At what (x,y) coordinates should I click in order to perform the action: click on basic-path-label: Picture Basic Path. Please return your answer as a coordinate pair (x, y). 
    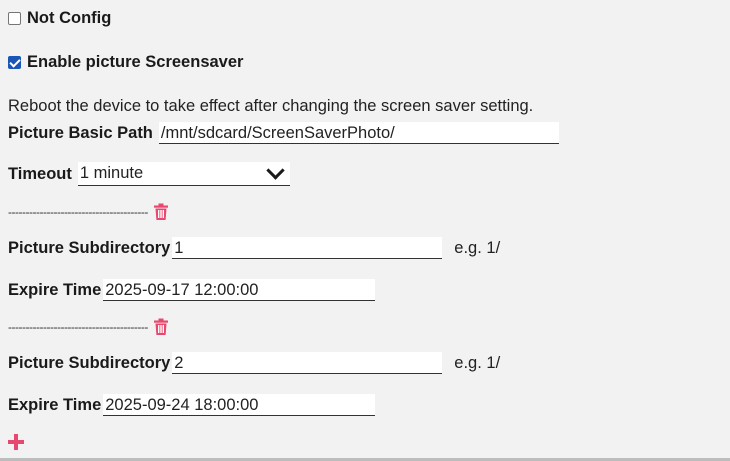
    Looking at the image, I should click on (80, 132).